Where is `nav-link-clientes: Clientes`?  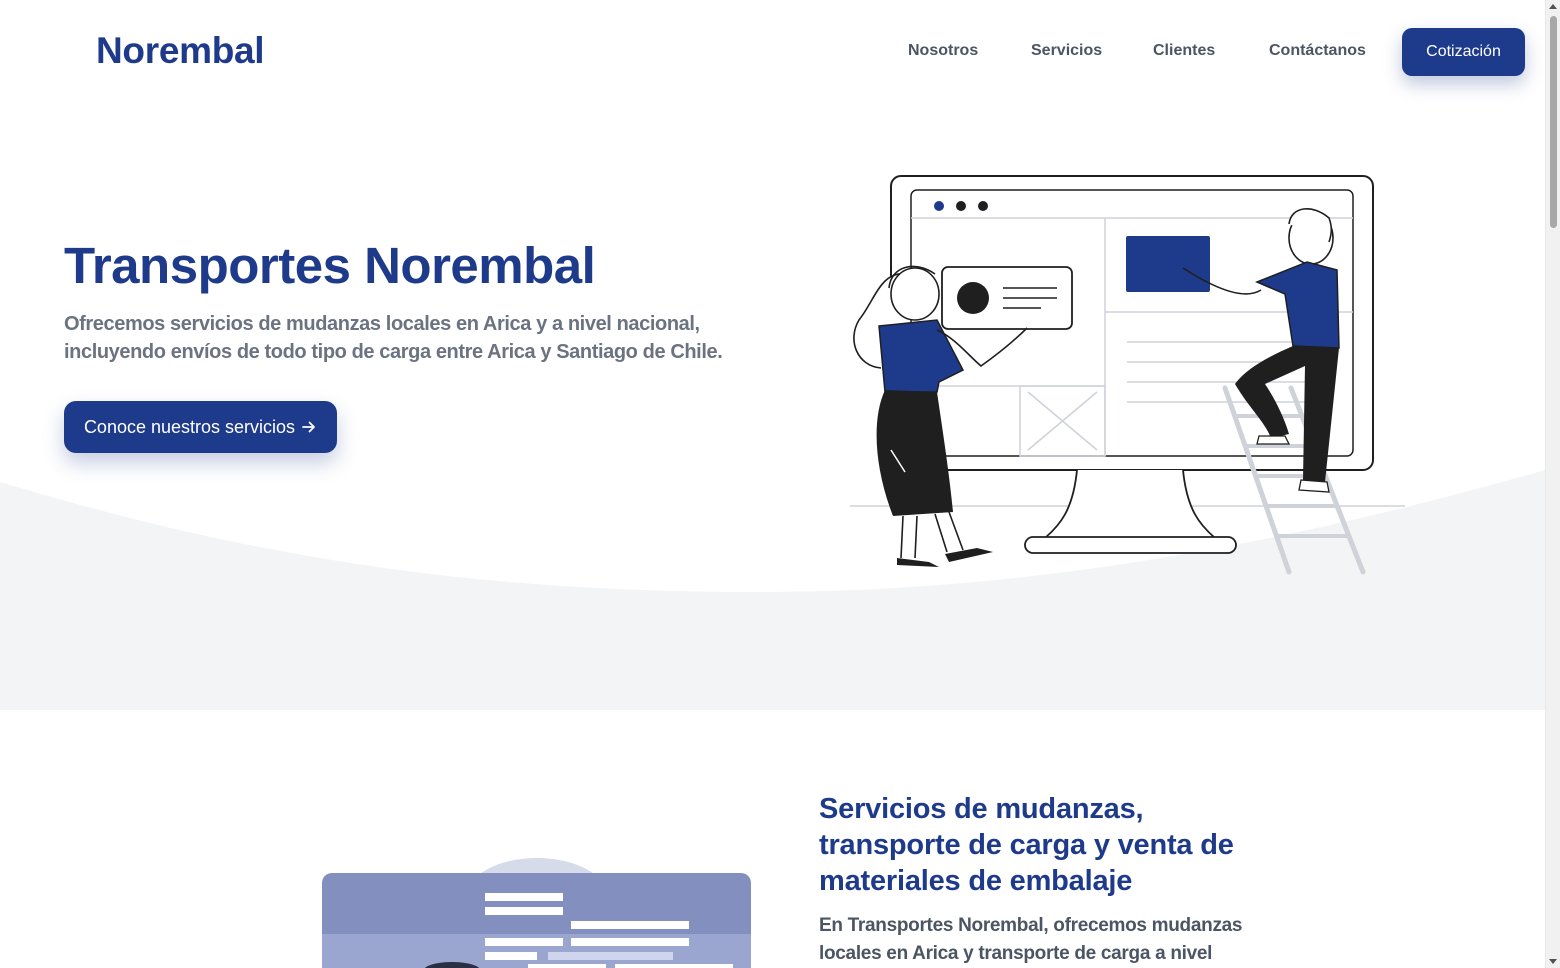 nav-link-clientes: Clientes is located at coordinates (1184, 51).